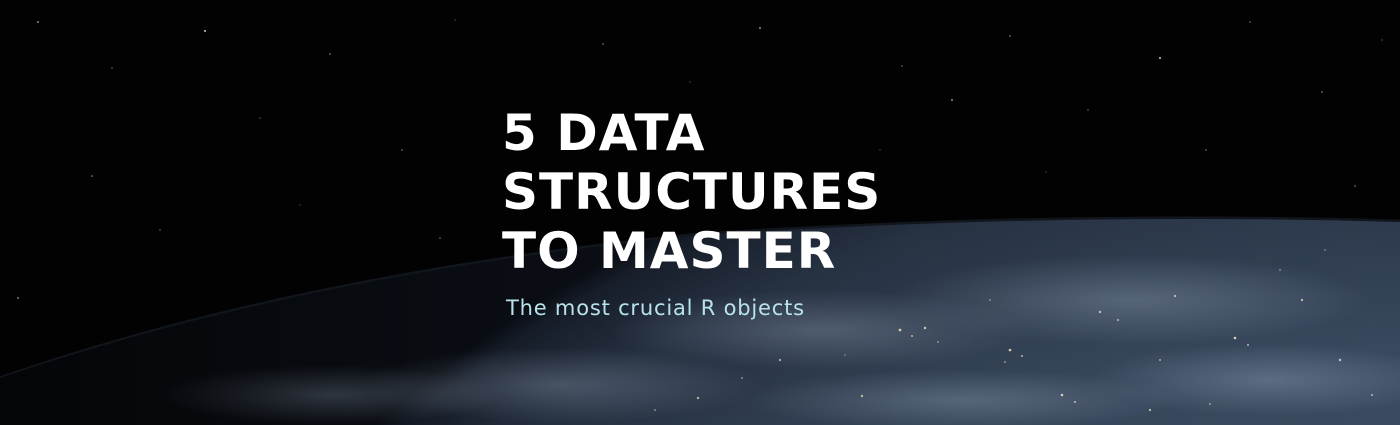 This screenshot has height=425, width=1400. I want to click on subtitle: The most crucial R objects, so click(655, 308).